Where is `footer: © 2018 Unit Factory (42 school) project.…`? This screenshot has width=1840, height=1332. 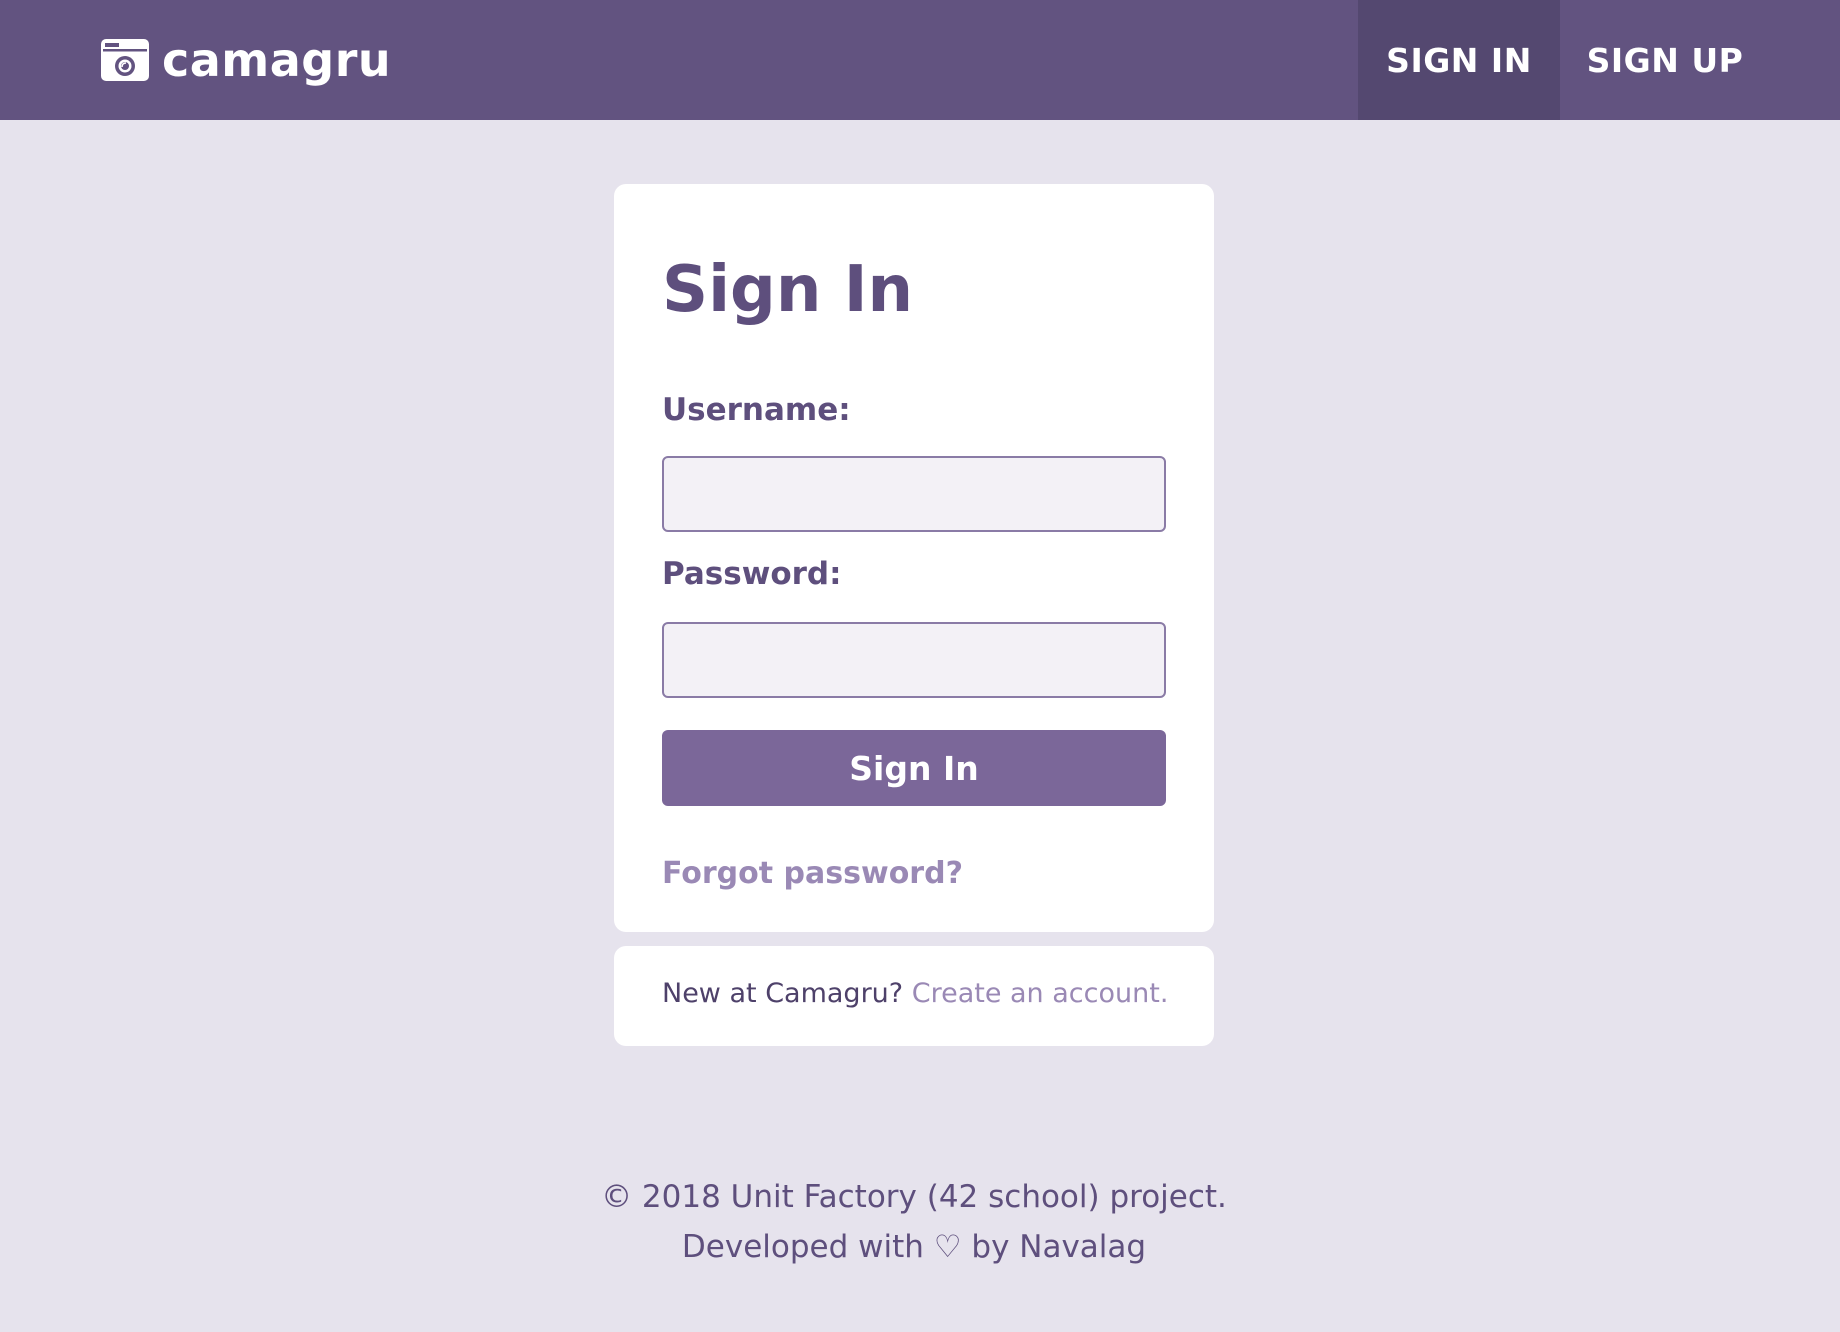 footer: © 2018 Unit Factory (42 school) project.… is located at coordinates (914, 1222).